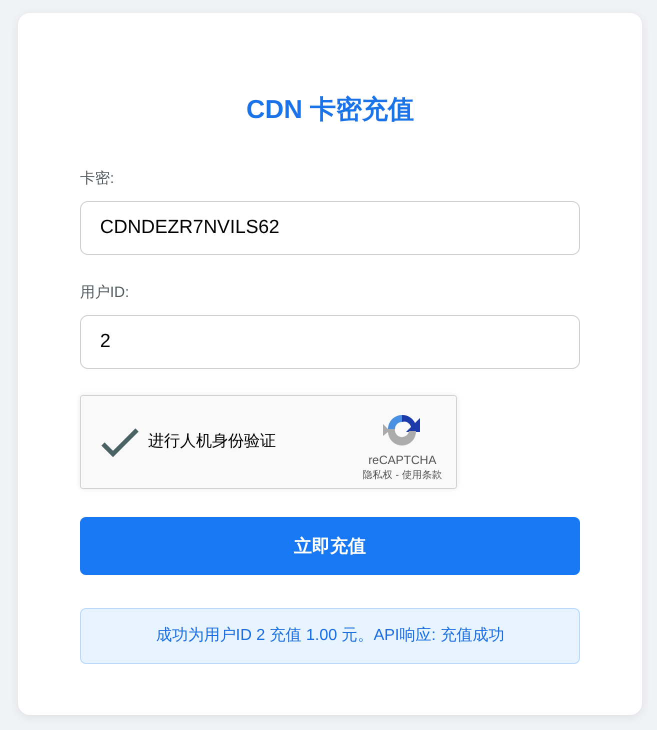 This screenshot has height=730, width=657. I want to click on field-label: 卡密:, so click(97, 179).